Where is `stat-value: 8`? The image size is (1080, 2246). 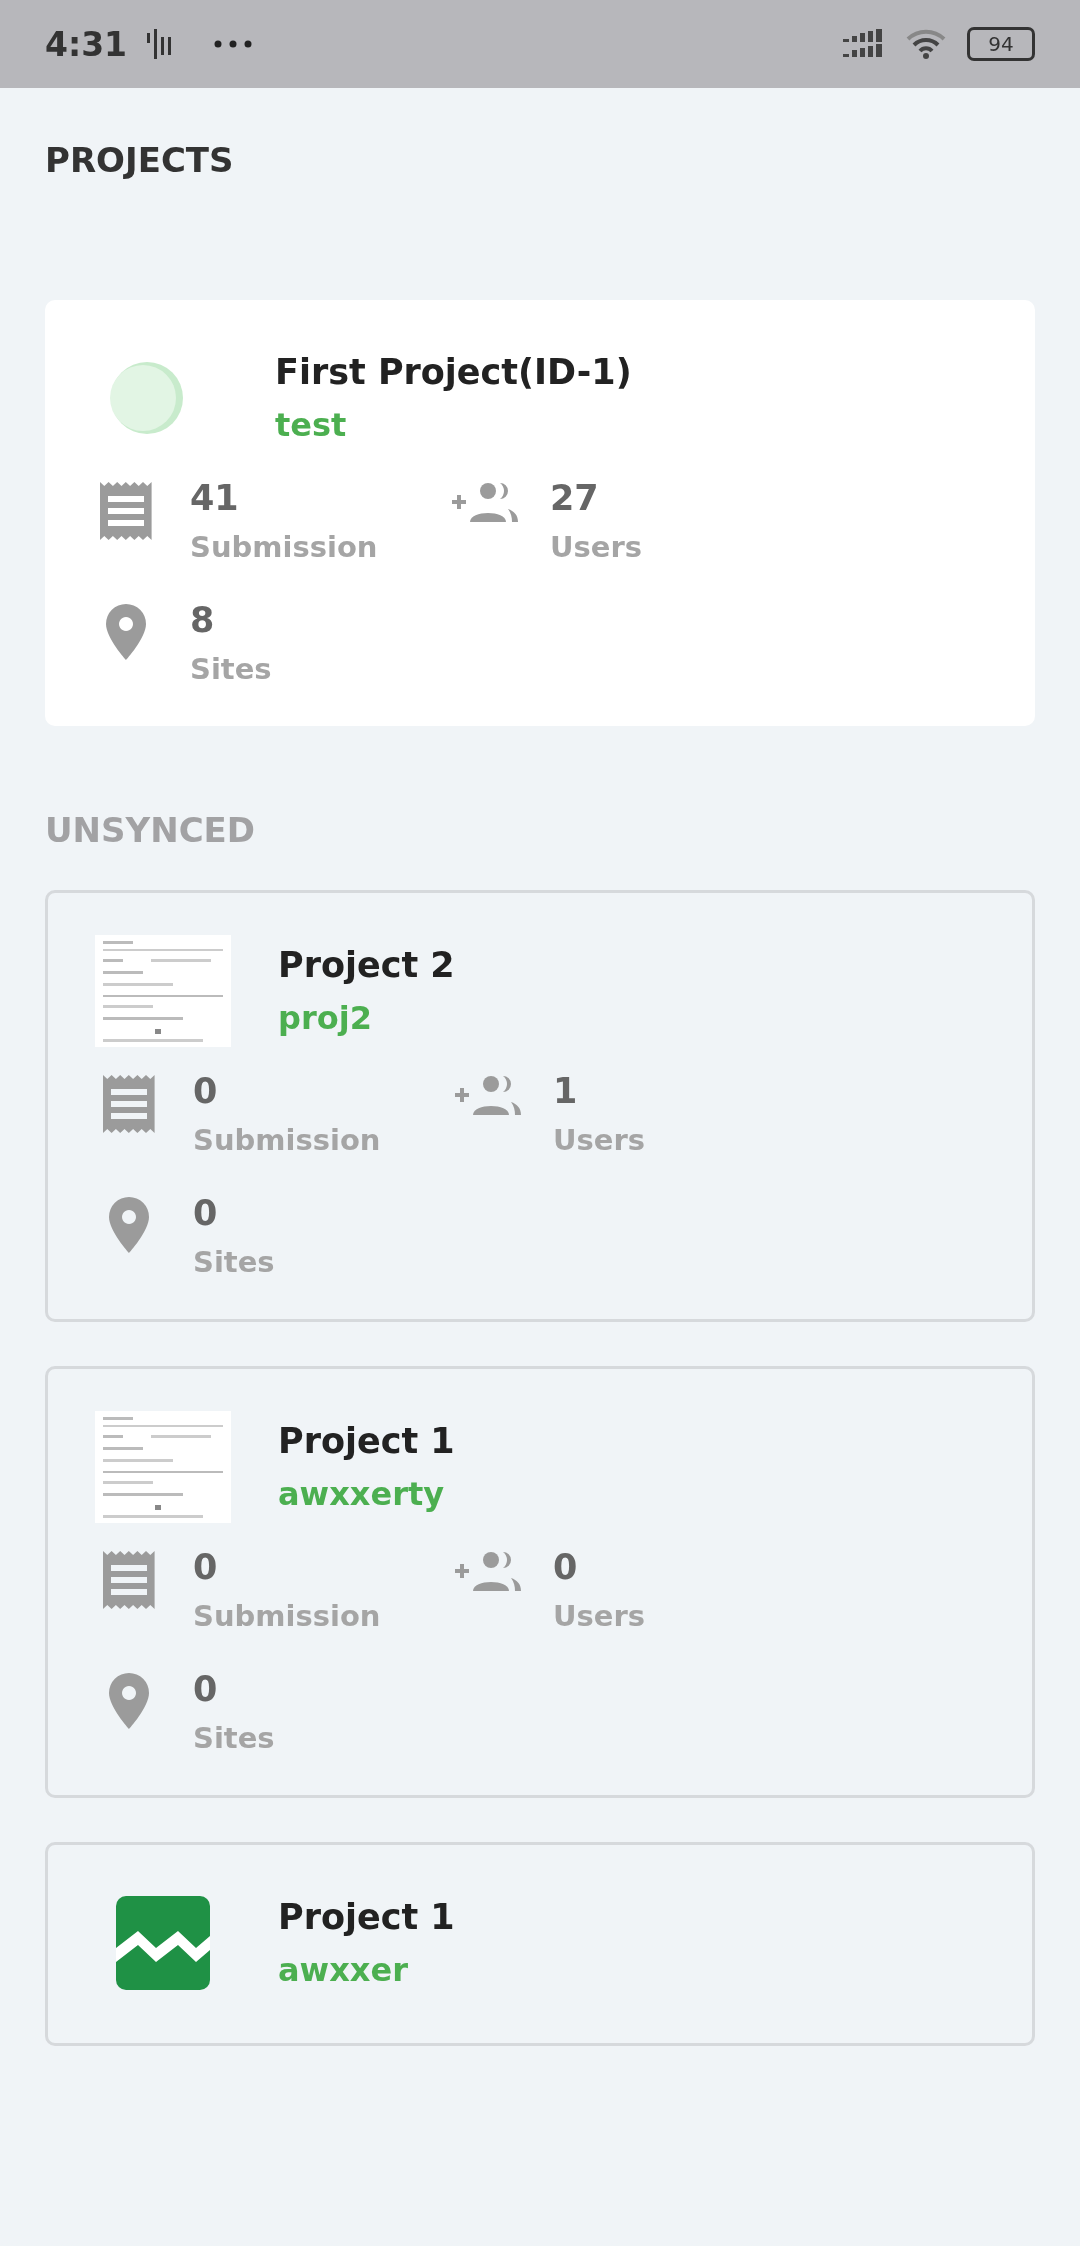 stat-value: 8 is located at coordinates (203, 620).